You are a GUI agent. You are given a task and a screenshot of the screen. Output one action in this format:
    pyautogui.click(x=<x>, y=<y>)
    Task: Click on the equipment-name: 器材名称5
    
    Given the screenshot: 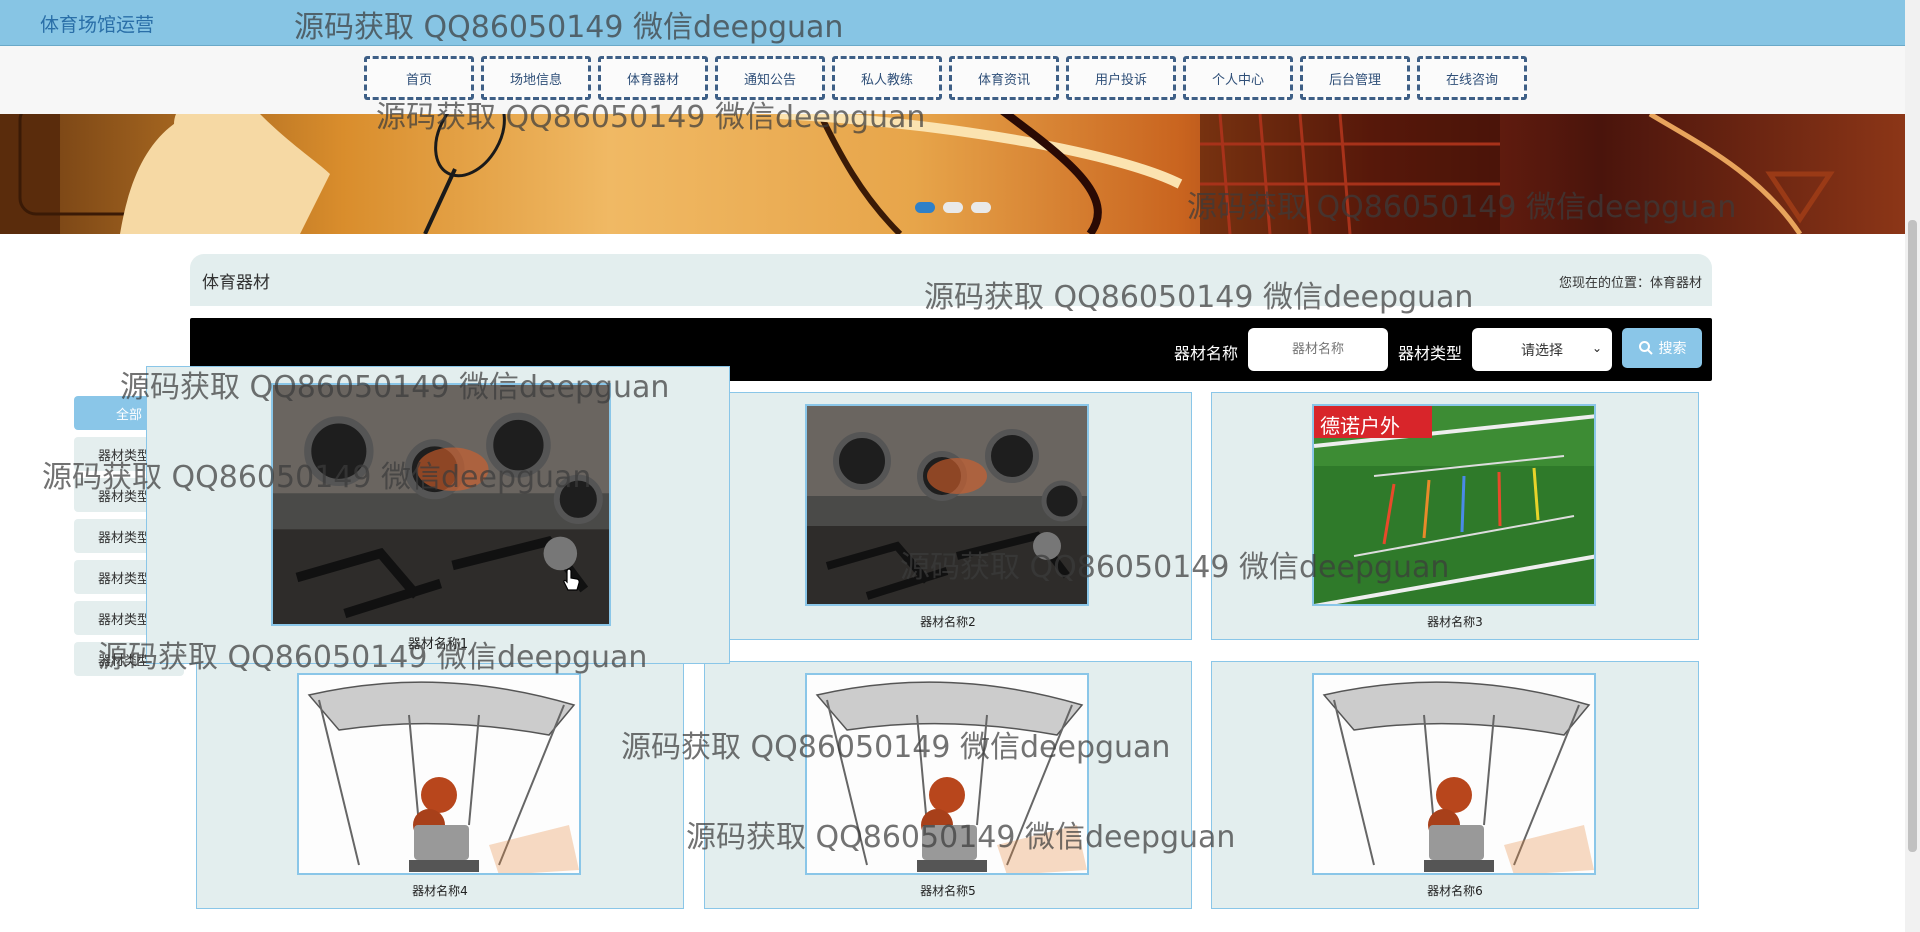 What is the action you would take?
    pyautogui.click(x=948, y=890)
    